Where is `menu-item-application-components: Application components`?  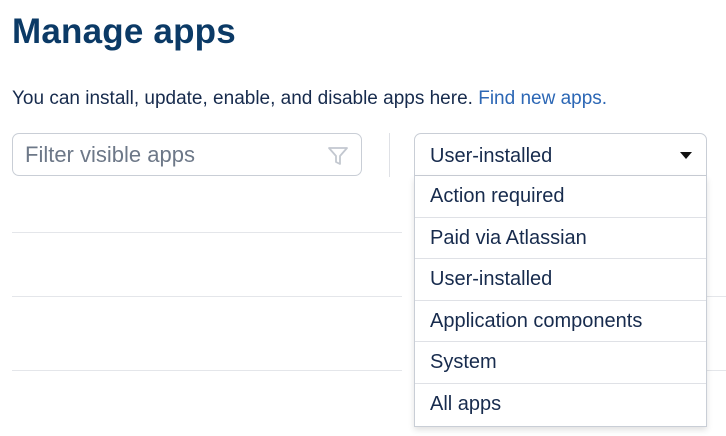 menu-item-application-components: Application components is located at coordinates (560, 321).